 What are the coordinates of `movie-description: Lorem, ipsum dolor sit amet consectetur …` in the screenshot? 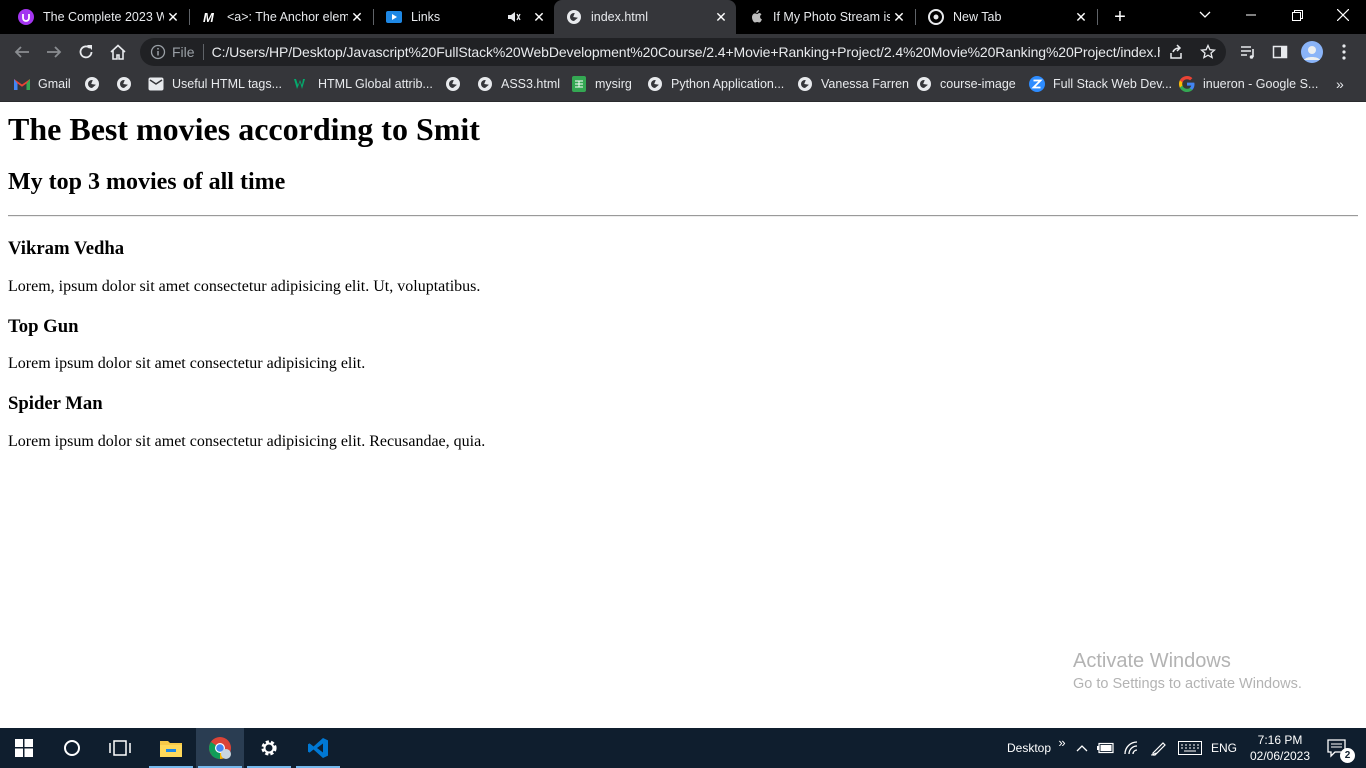 It's located at (244, 286).